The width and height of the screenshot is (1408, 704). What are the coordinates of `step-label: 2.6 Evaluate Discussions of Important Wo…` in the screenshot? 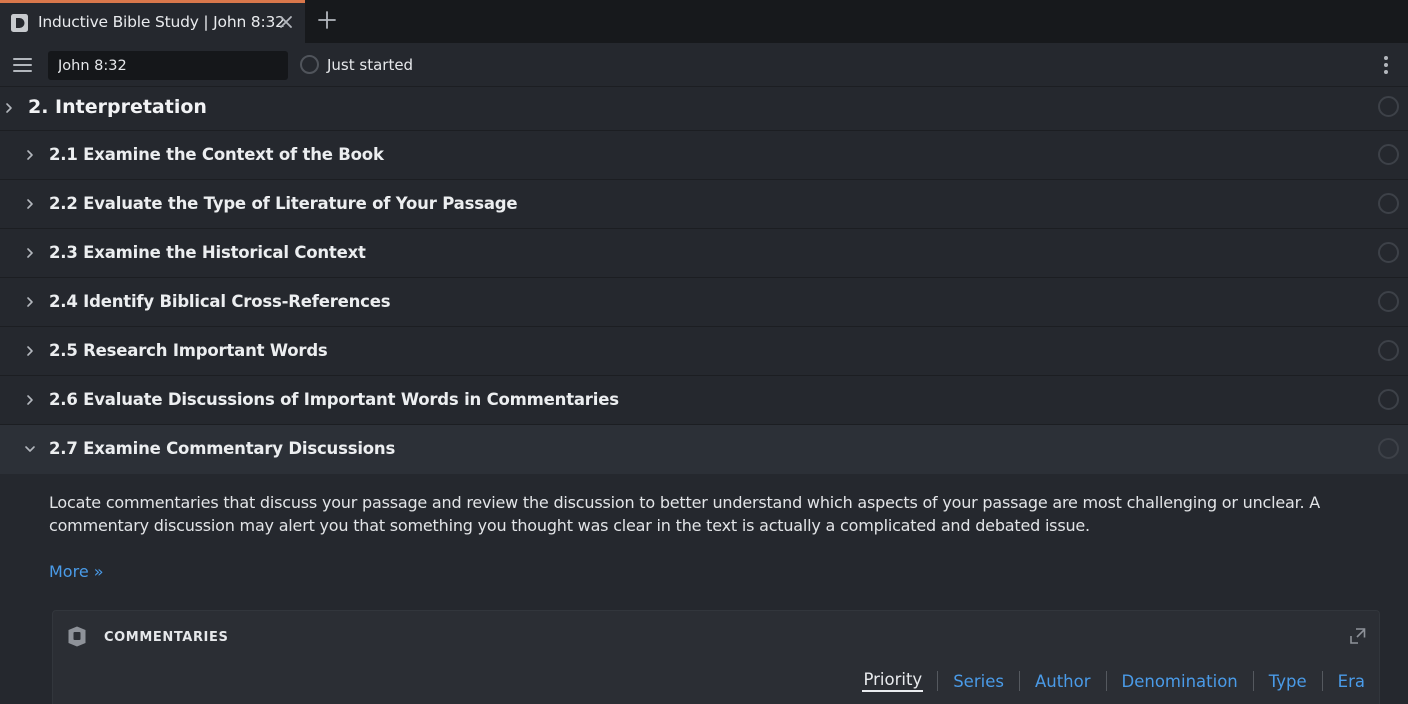 It's located at (334, 399).